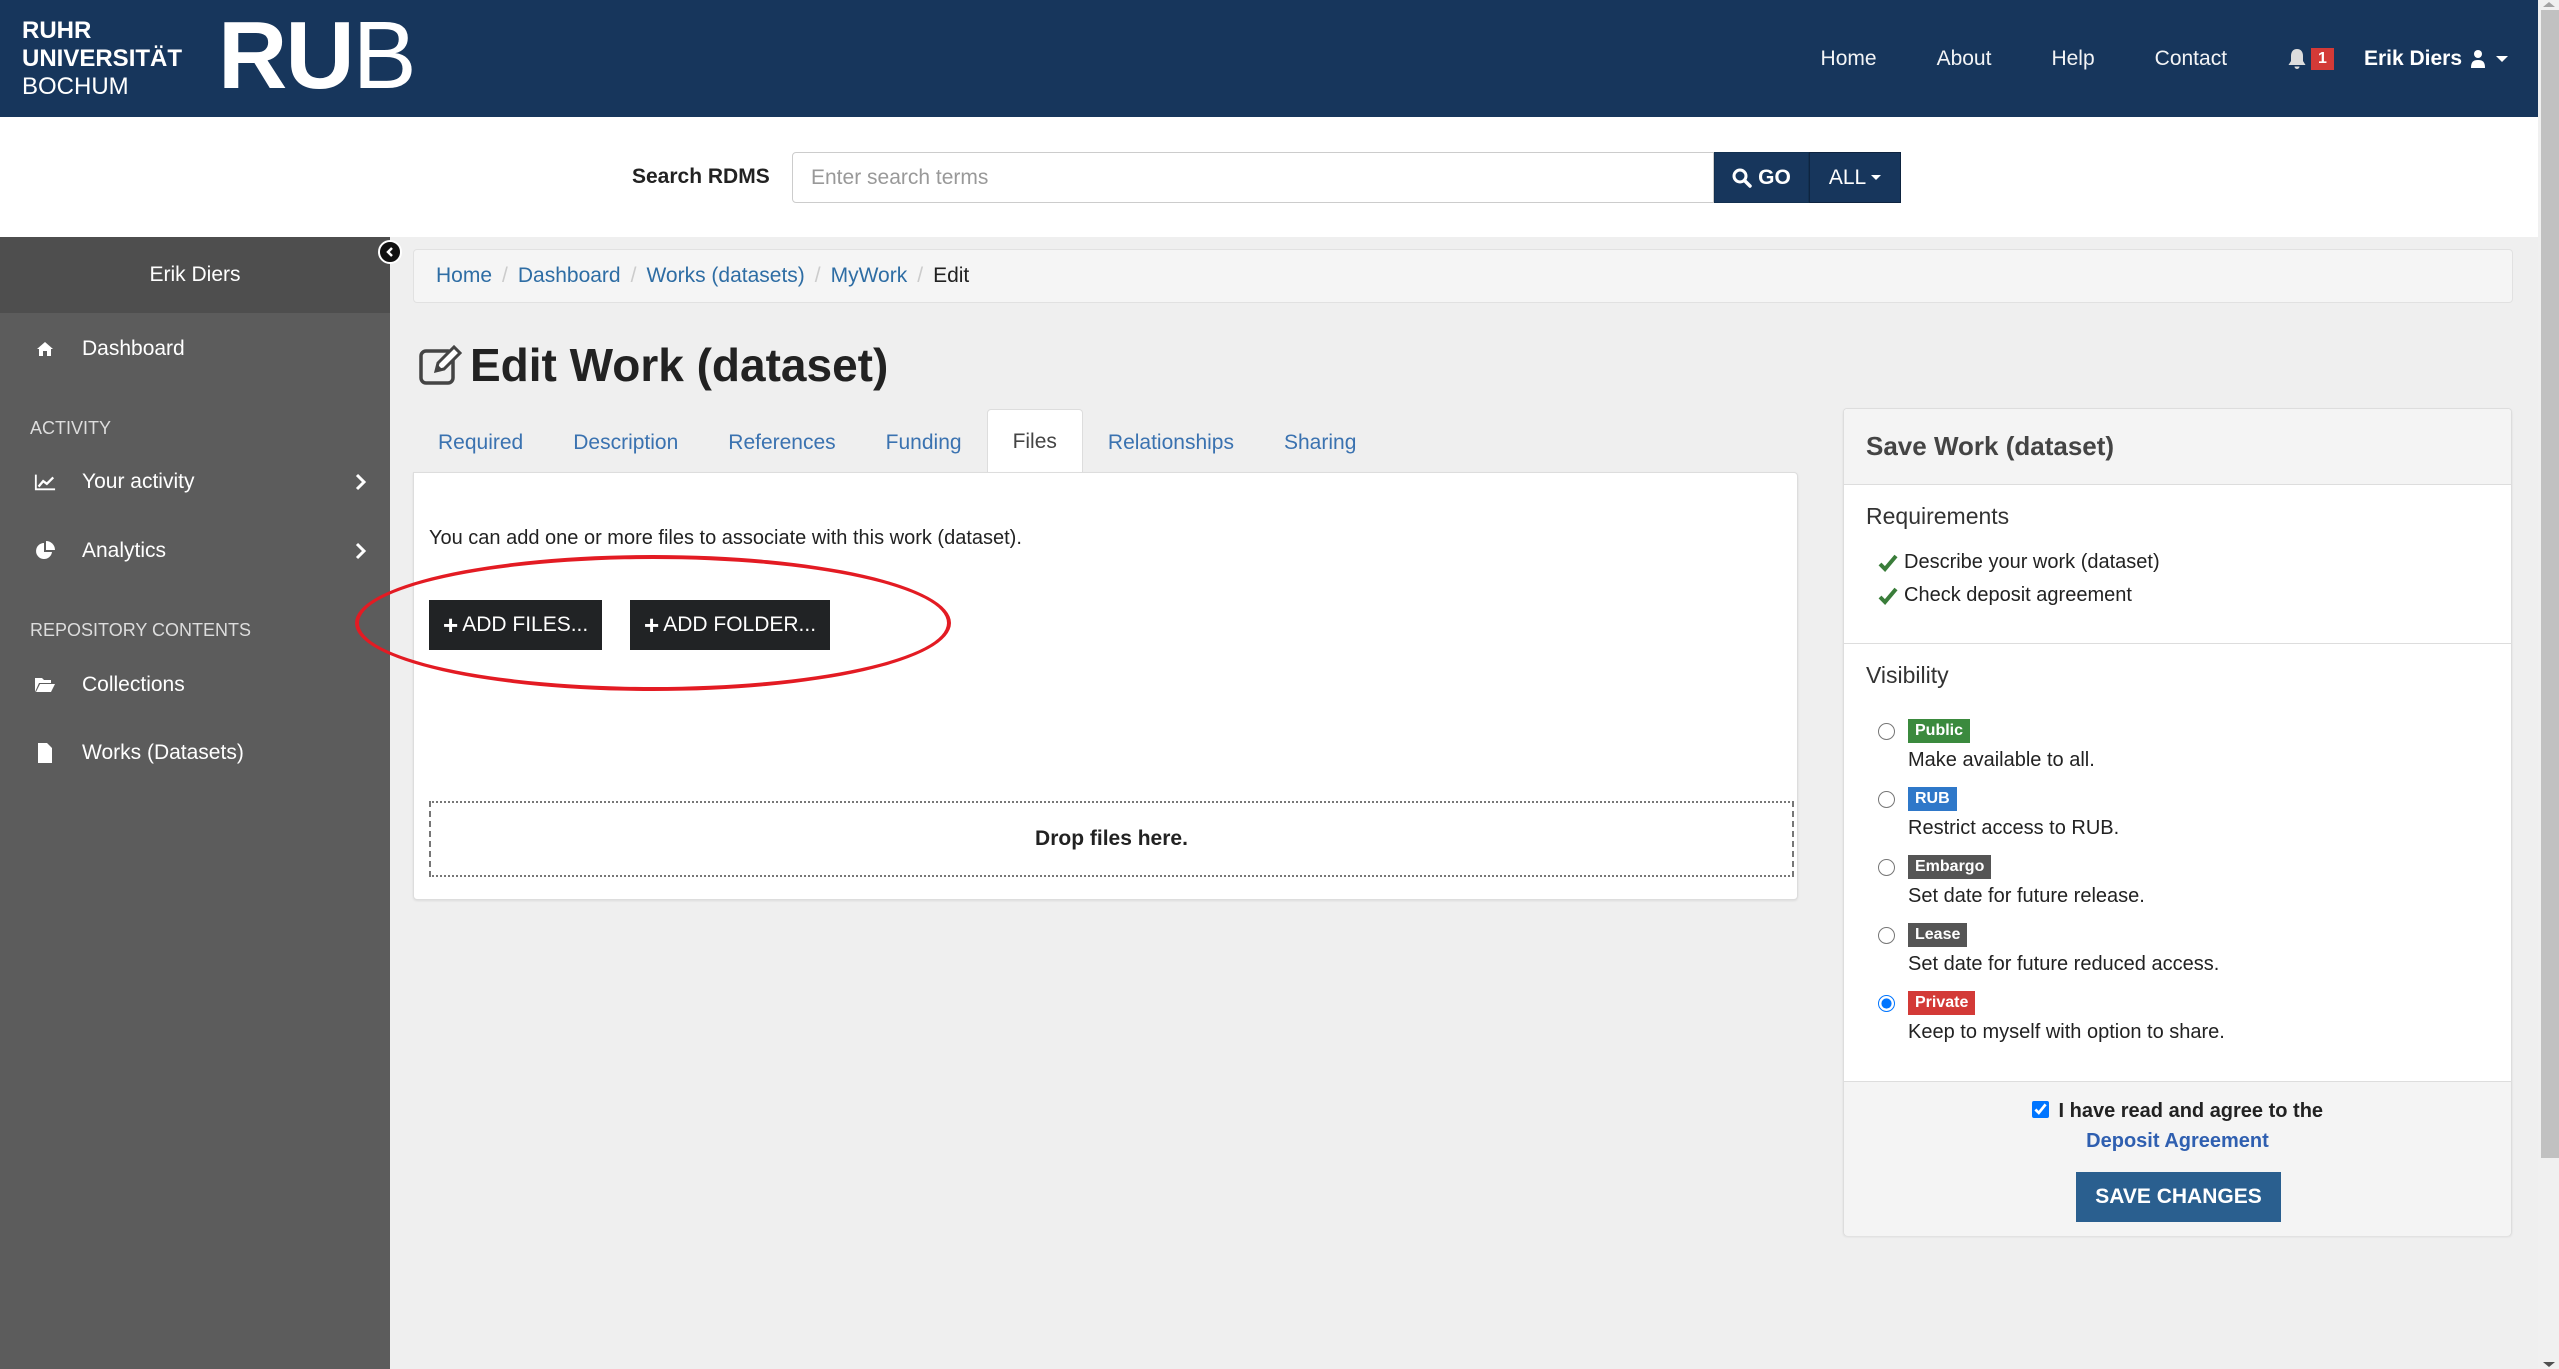  What do you see at coordinates (133, 348) in the screenshot?
I see `sidebar-item-label: Dashboard` at bounding box center [133, 348].